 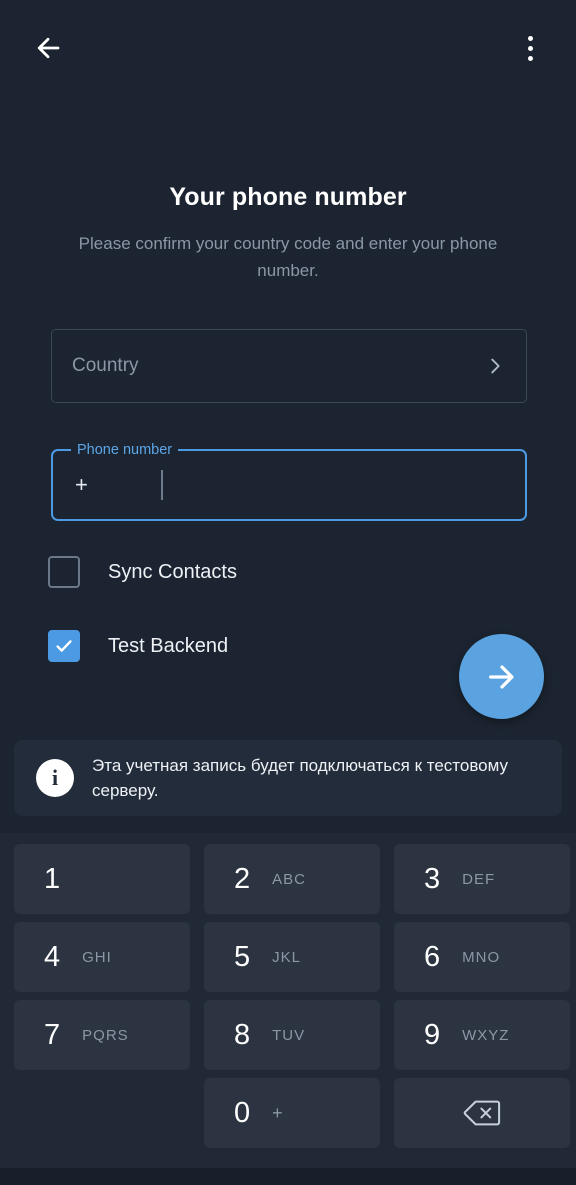 What do you see at coordinates (97, 957) in the screenshot?
I see `key-letters: GHI` at bounding box center [97, 957].